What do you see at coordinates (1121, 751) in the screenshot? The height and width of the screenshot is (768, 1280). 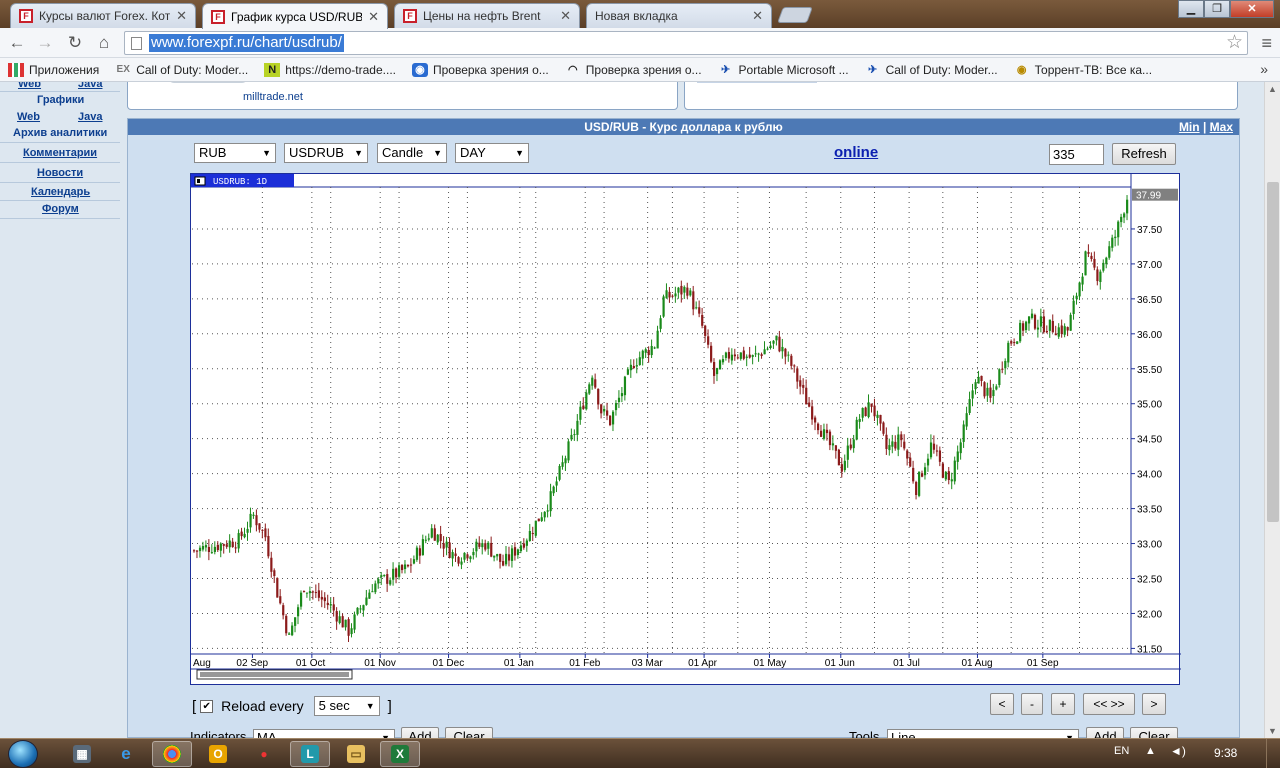 I see `language-indicator: EN` at bounding box center [1121, 751].